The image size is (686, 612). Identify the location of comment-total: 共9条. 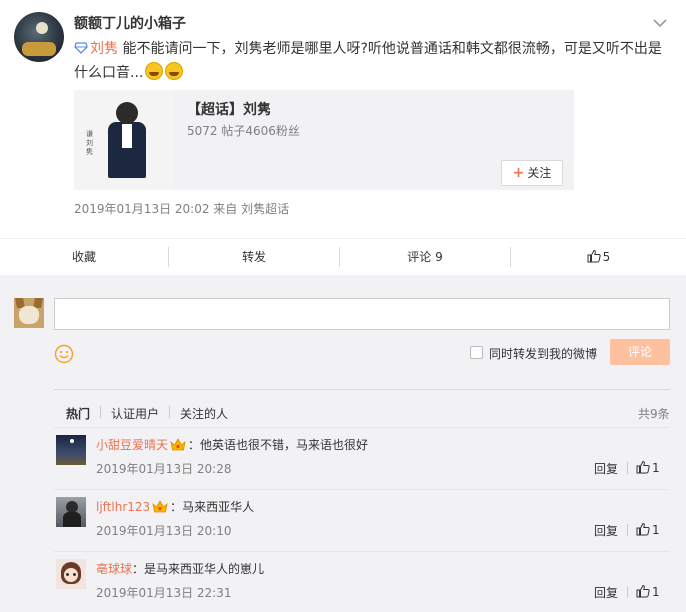
(654, 414).